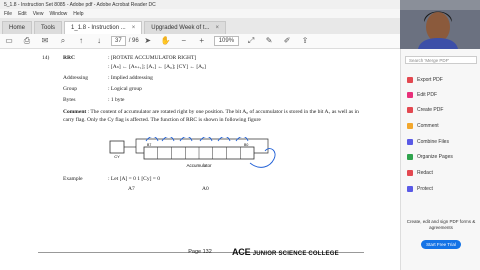 The height and width of the screenshot is (270, 480). Describe the element at coordinates (410, 142) in the screenshot. I see `combine-files-icon` at that location.